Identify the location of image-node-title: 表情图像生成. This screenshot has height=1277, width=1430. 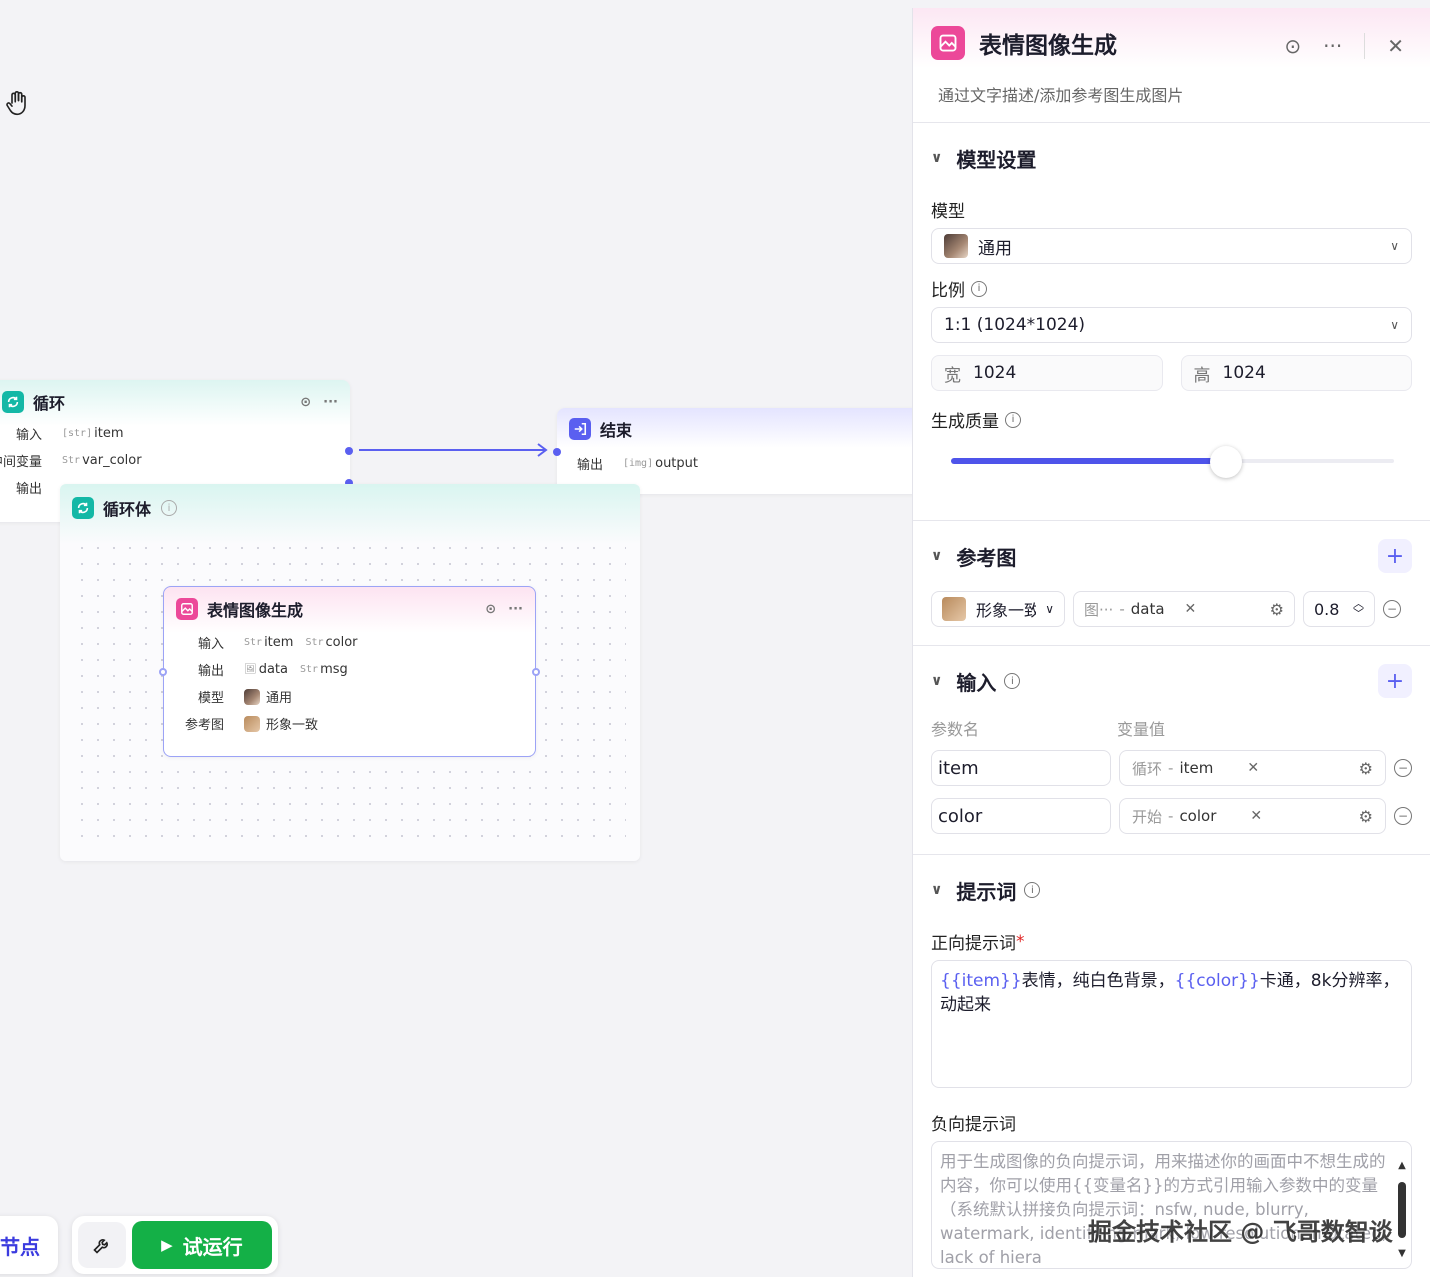
(255, 610).